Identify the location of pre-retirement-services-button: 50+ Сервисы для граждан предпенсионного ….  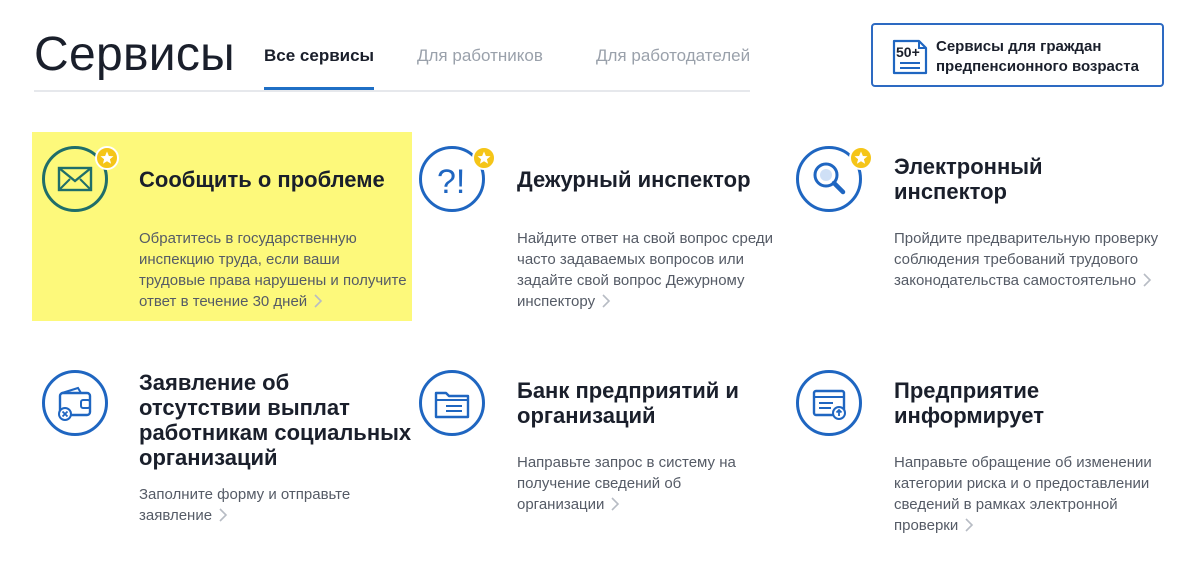
(1017, 55).